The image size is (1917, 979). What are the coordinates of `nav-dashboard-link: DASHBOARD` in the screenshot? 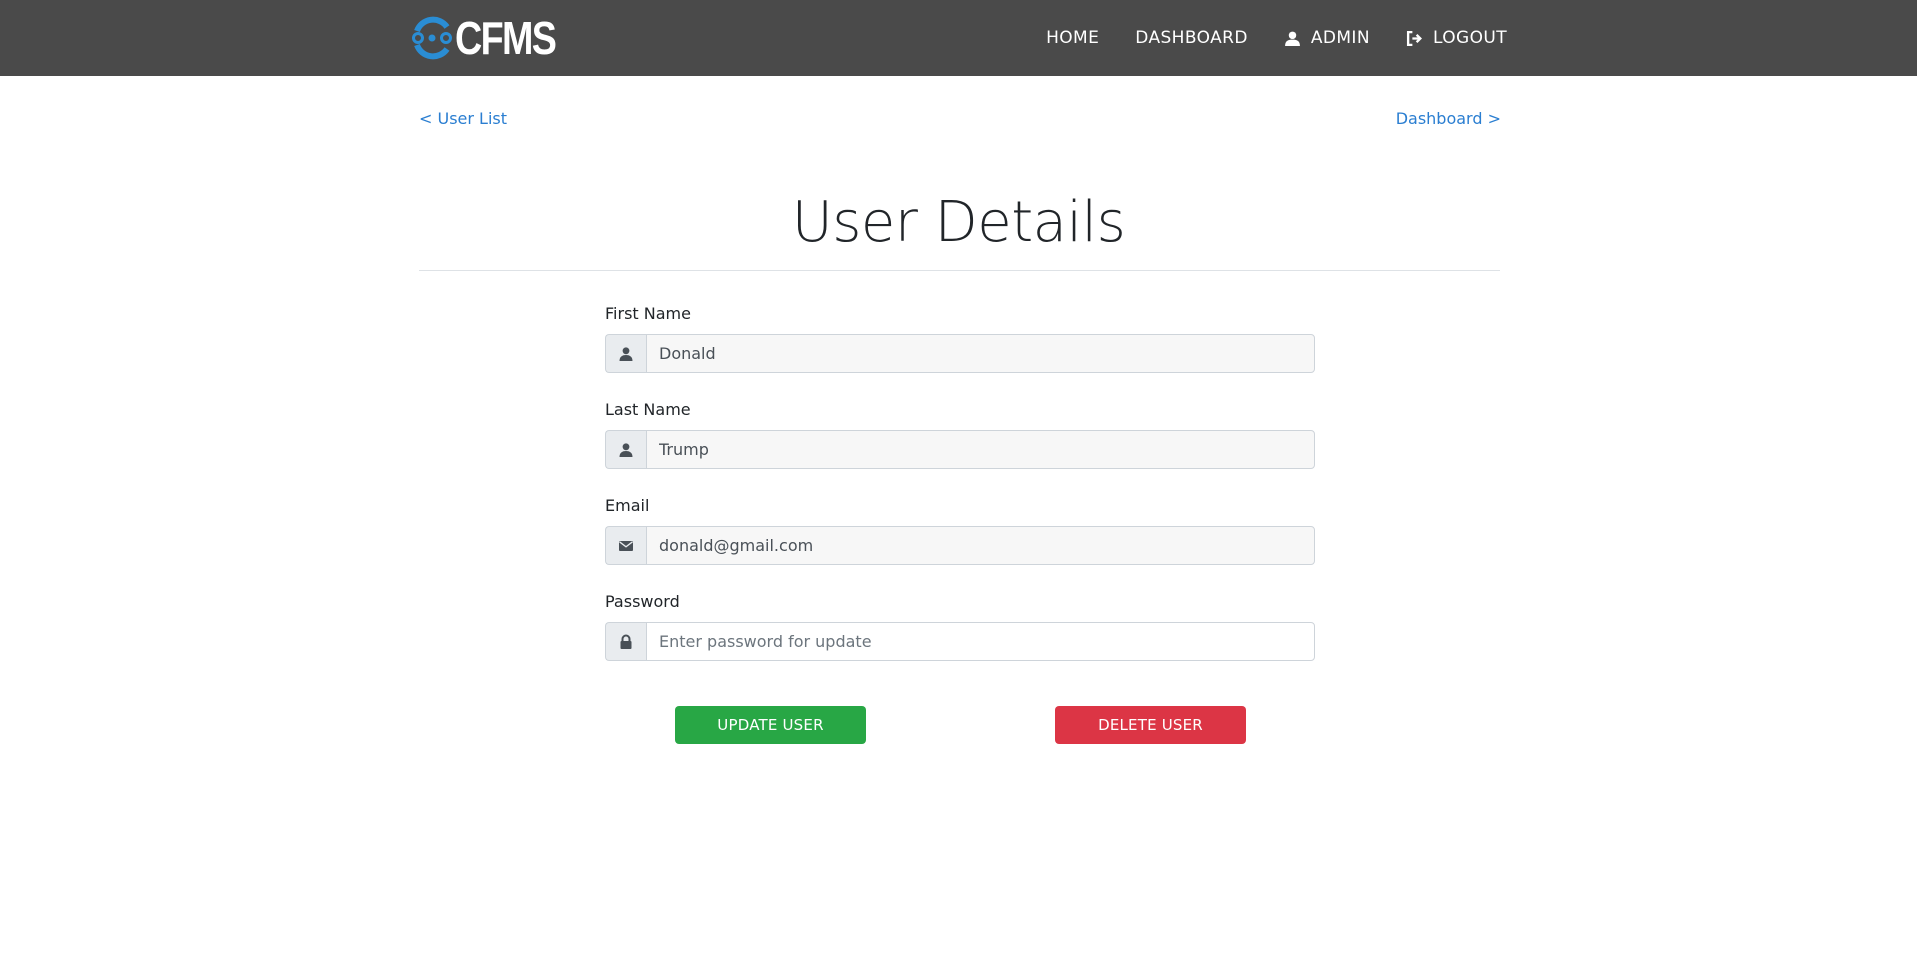 It's located at (1191, 38).